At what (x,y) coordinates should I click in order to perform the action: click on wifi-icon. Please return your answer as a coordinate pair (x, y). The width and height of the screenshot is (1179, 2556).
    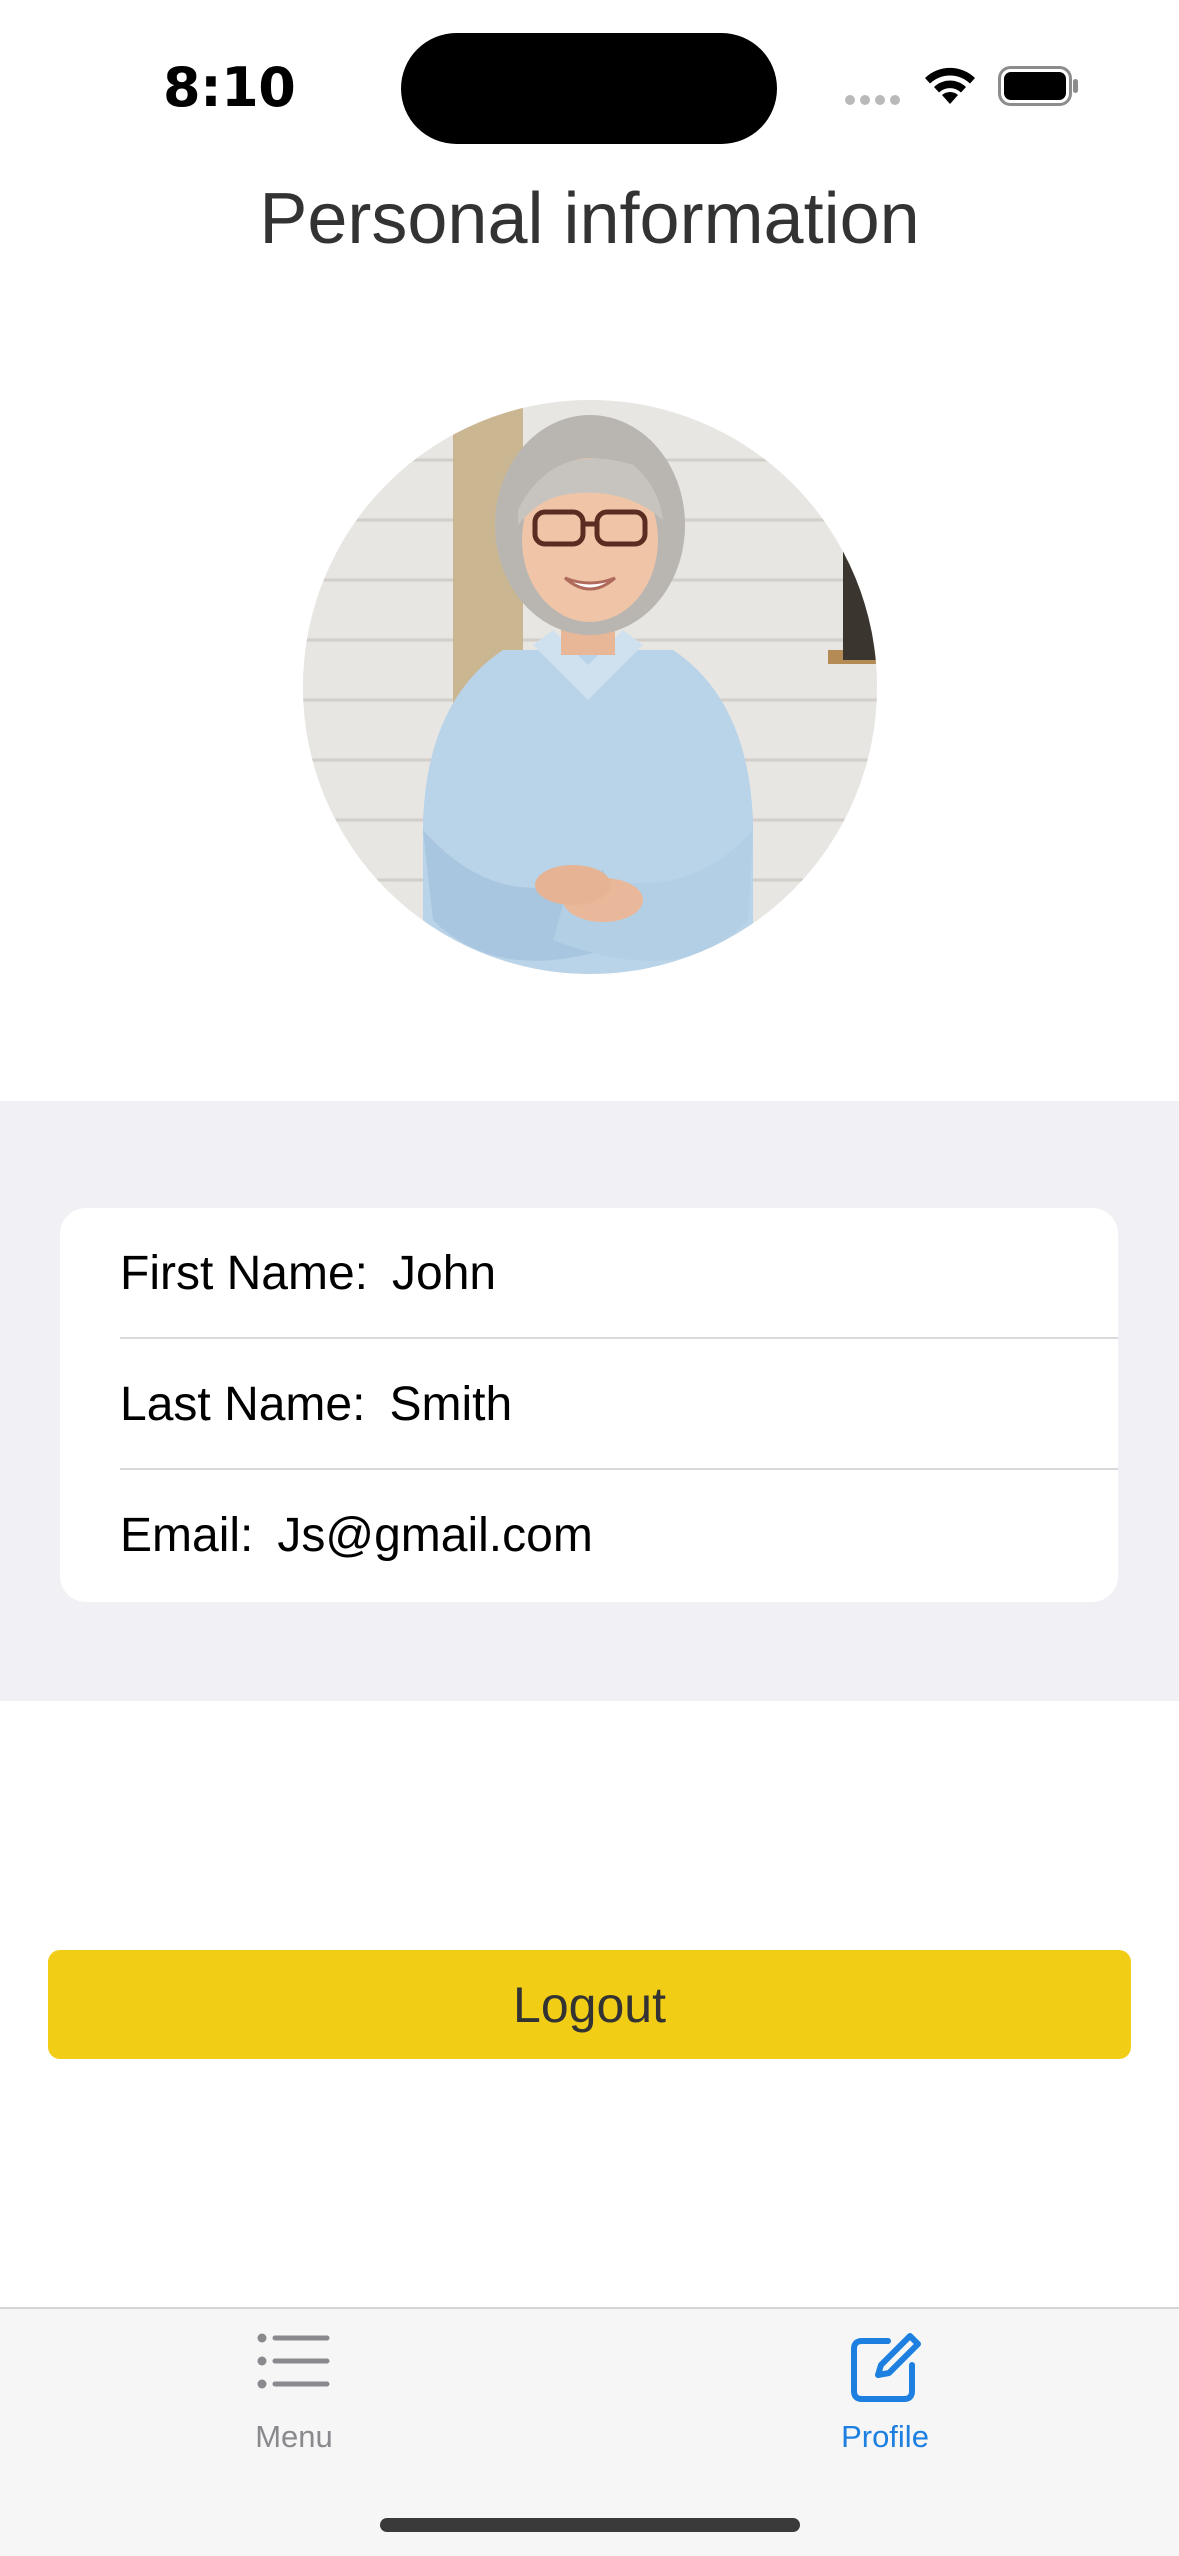
    Looking at the image, I should click on (950, 87).